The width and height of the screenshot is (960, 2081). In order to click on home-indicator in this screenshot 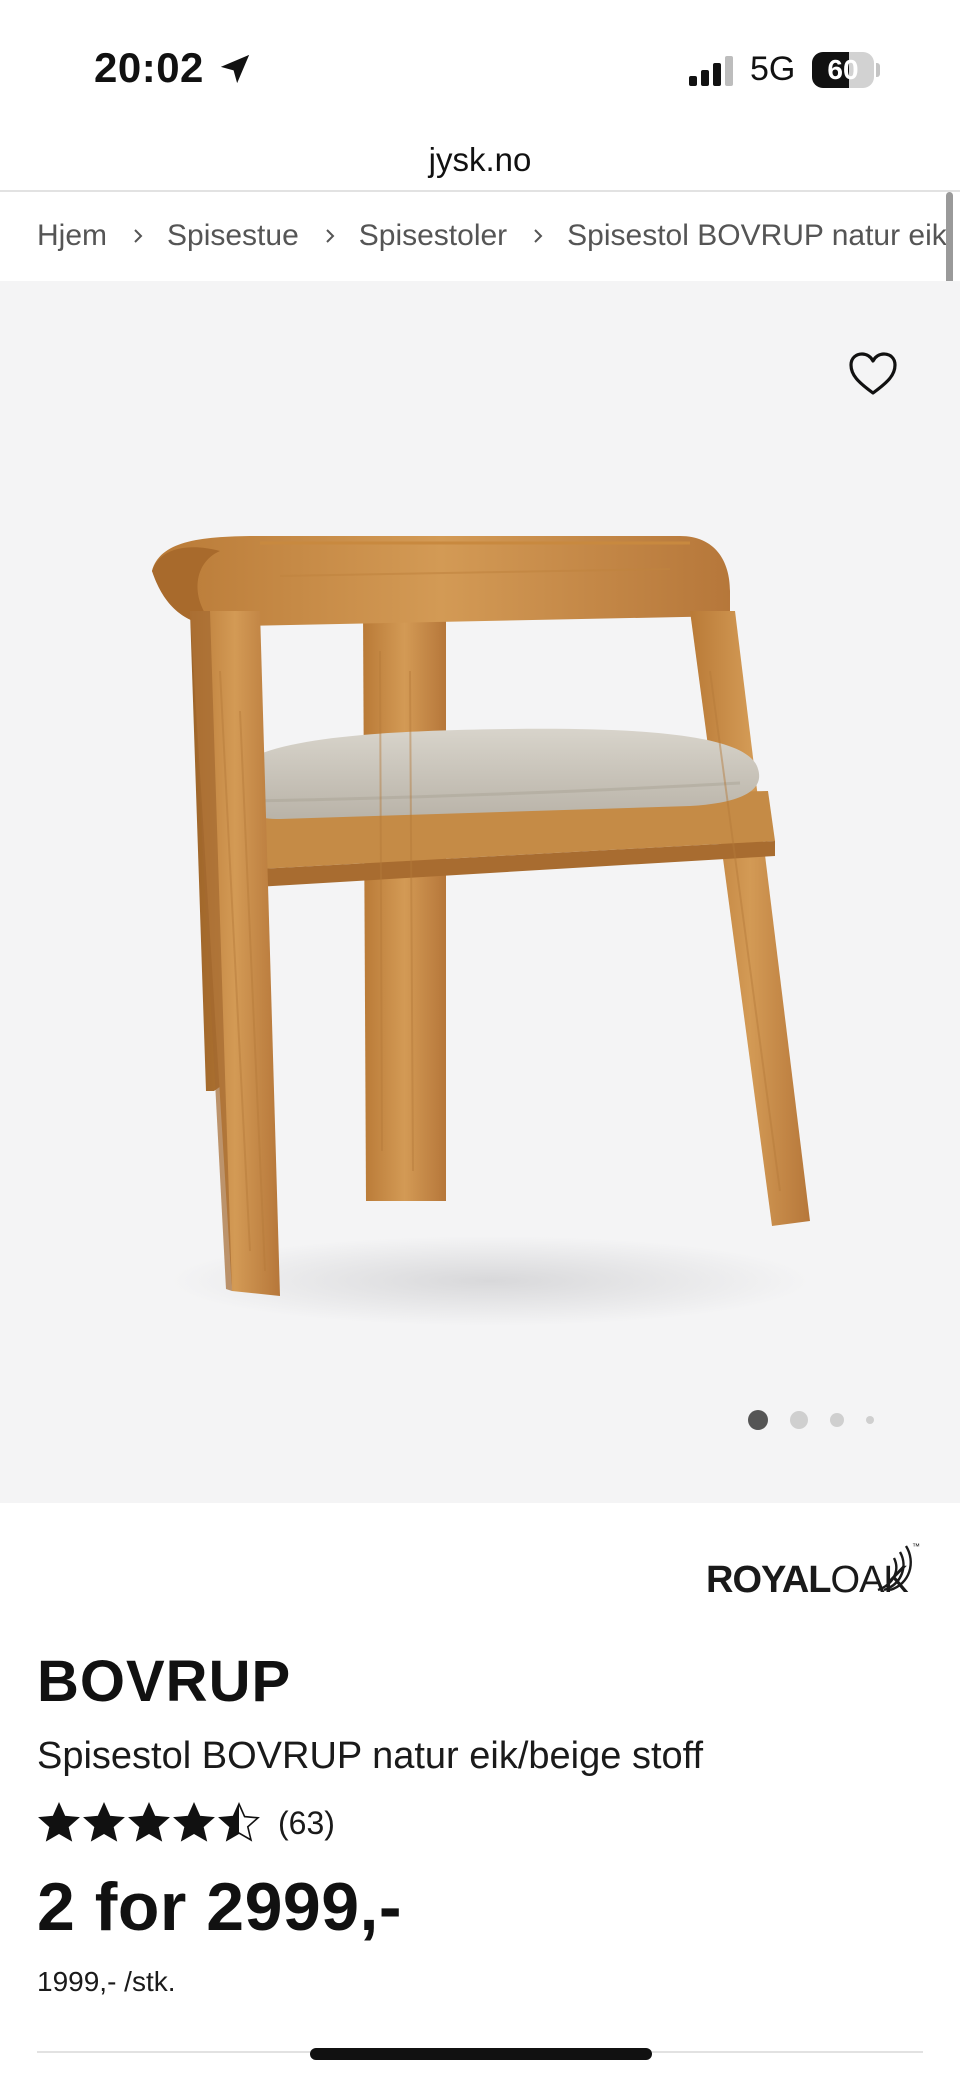, I will do `click(481, 2054)`.